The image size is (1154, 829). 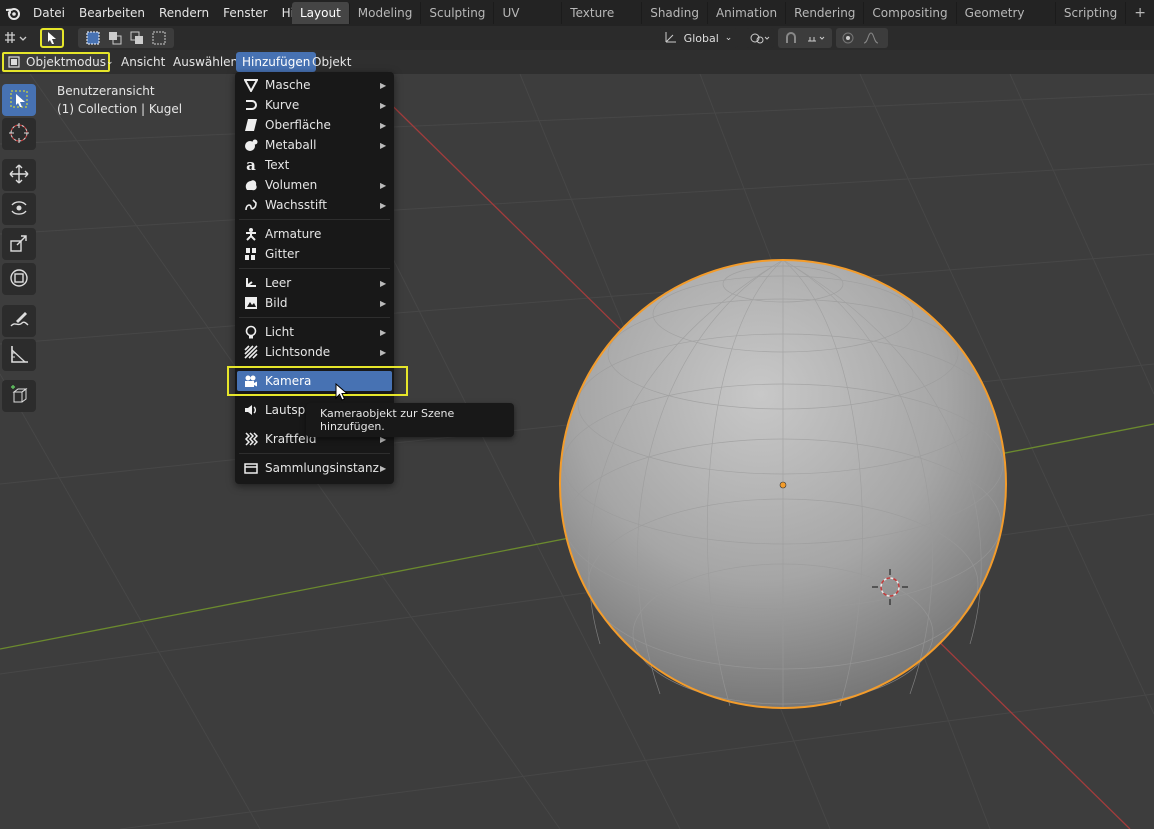 What do you see at coordinates (314, 85) in the screenshot?
I see `add-menu-item-masche: Masche ▶` at bounding box center [314, 85].